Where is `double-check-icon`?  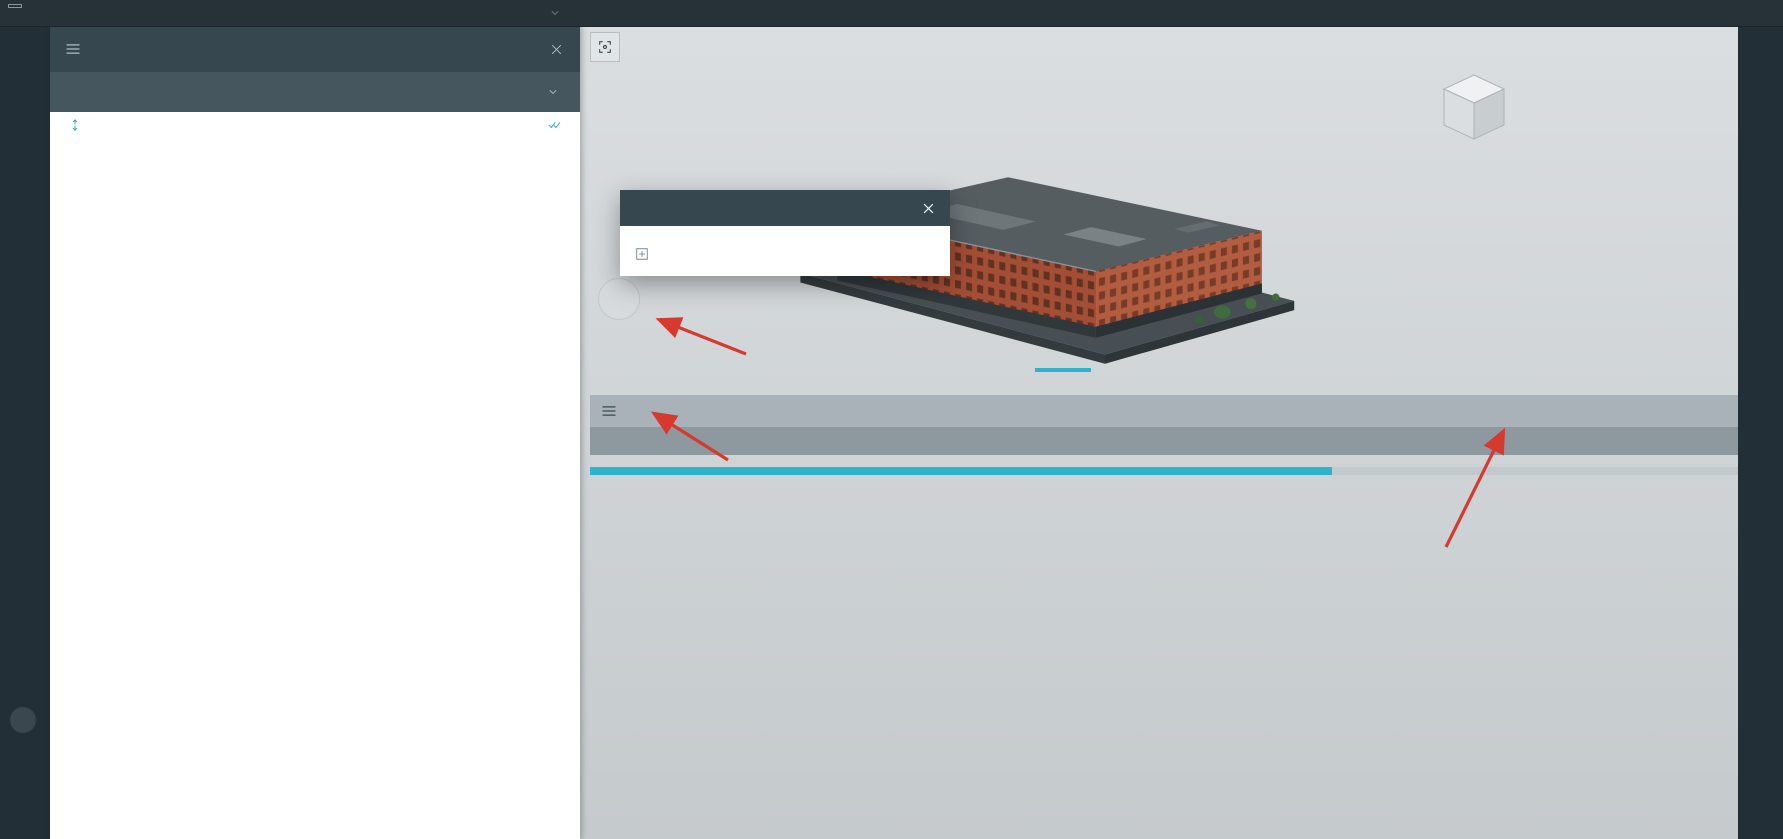
double-check-icon is located at coordinates (555, 125).